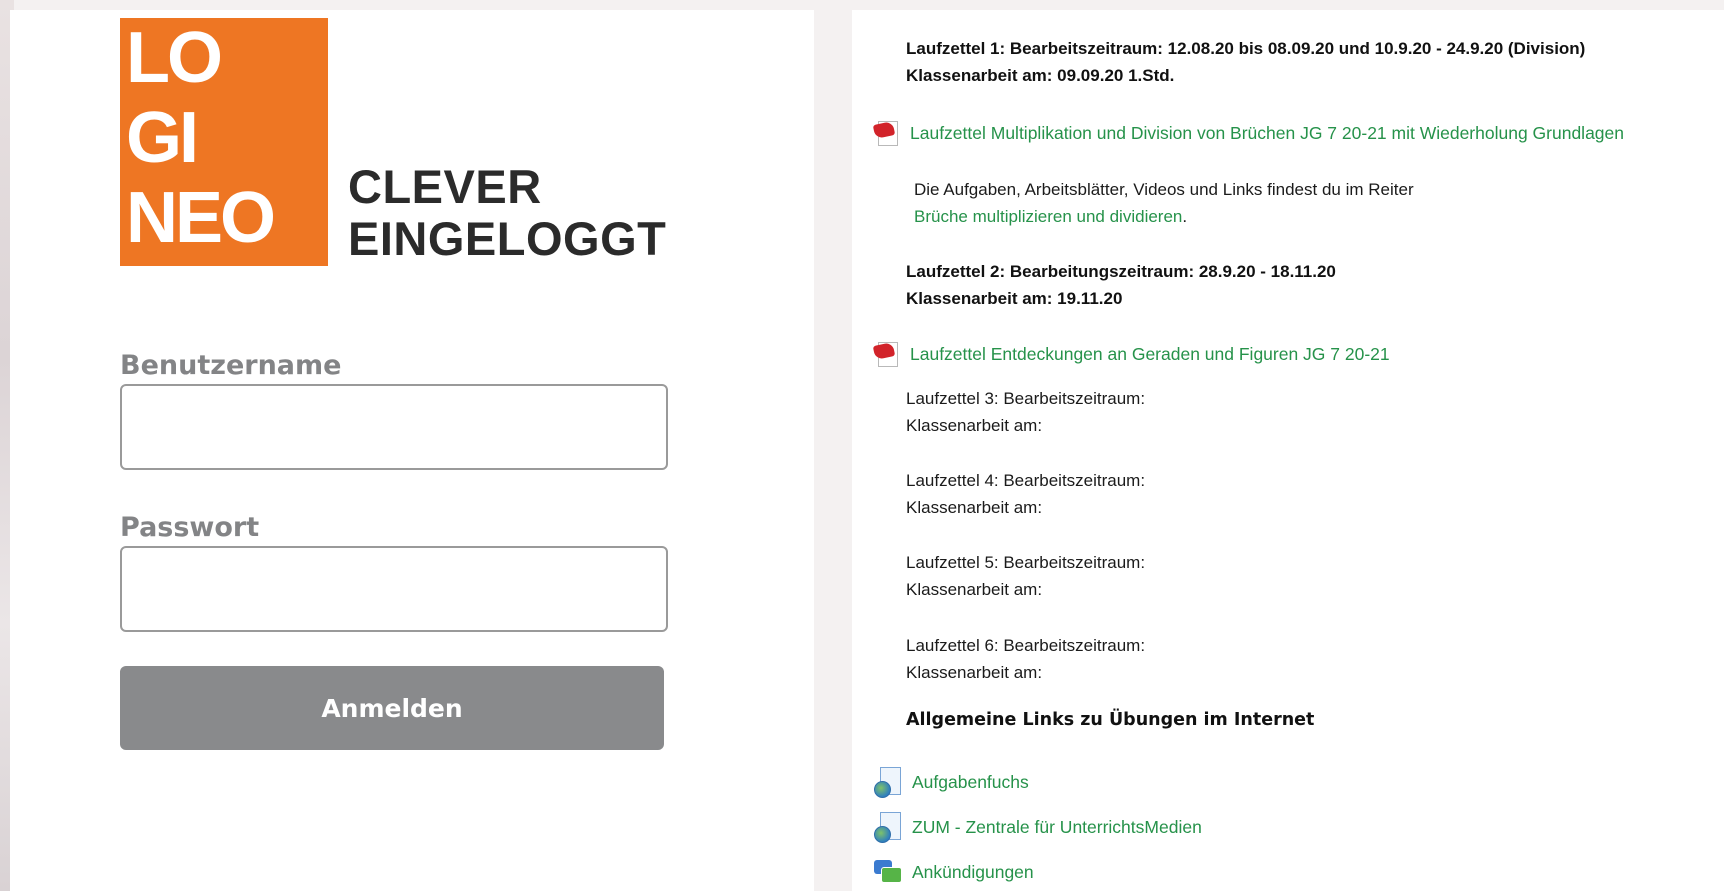 The height and width of the screenshot is (891, 1724). I want to click on forum-link-label: Ankündigungen, so click(973, 872).